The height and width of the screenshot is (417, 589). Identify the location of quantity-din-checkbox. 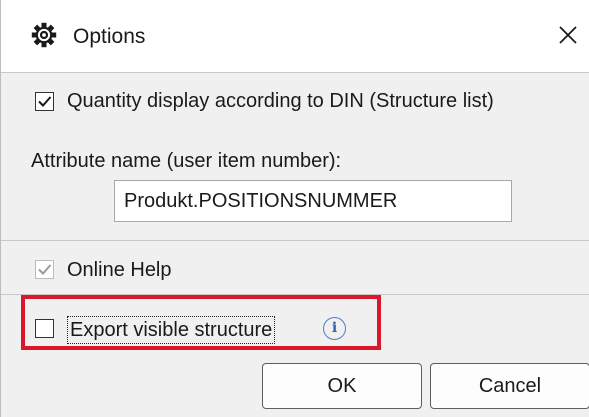
(44, 101).